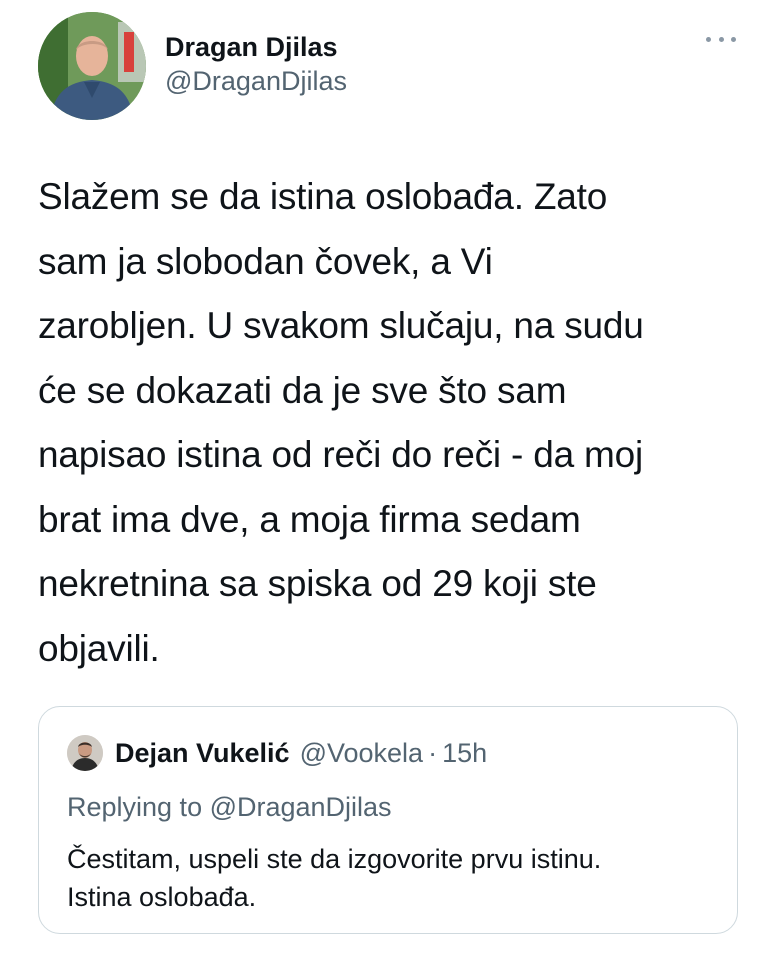  I want to click on quoted-replying-to: Replying to @DraganDjilas, so click(229, 807).